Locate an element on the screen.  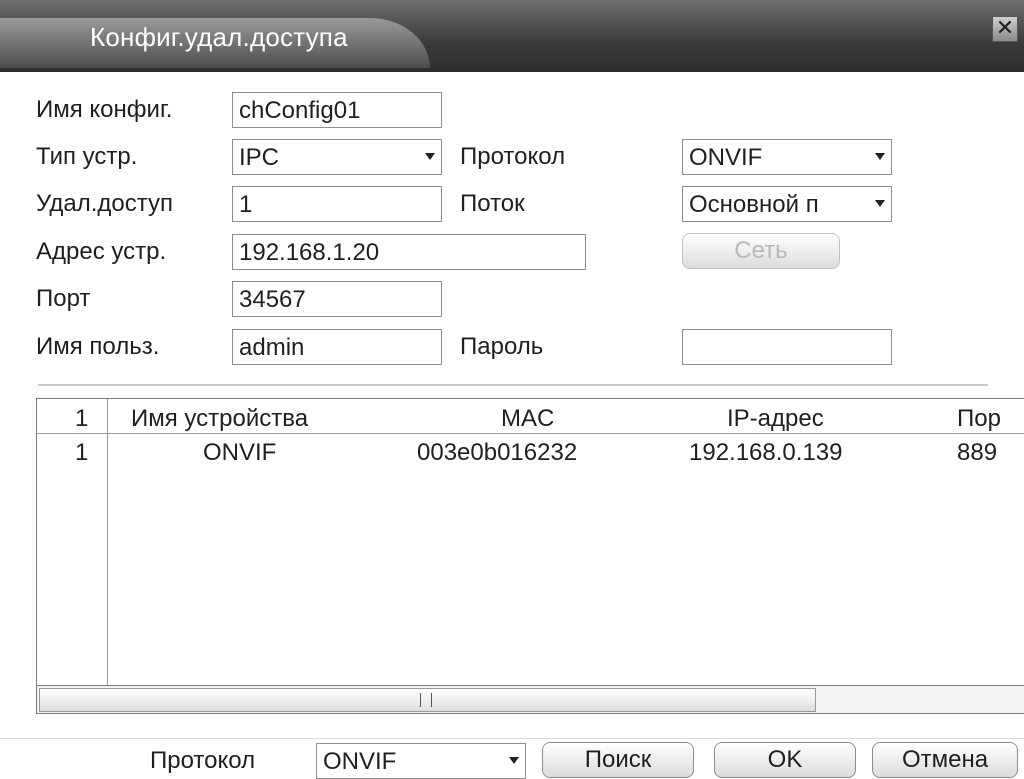
password-label: Пароль is located at coordinates (502, 346).